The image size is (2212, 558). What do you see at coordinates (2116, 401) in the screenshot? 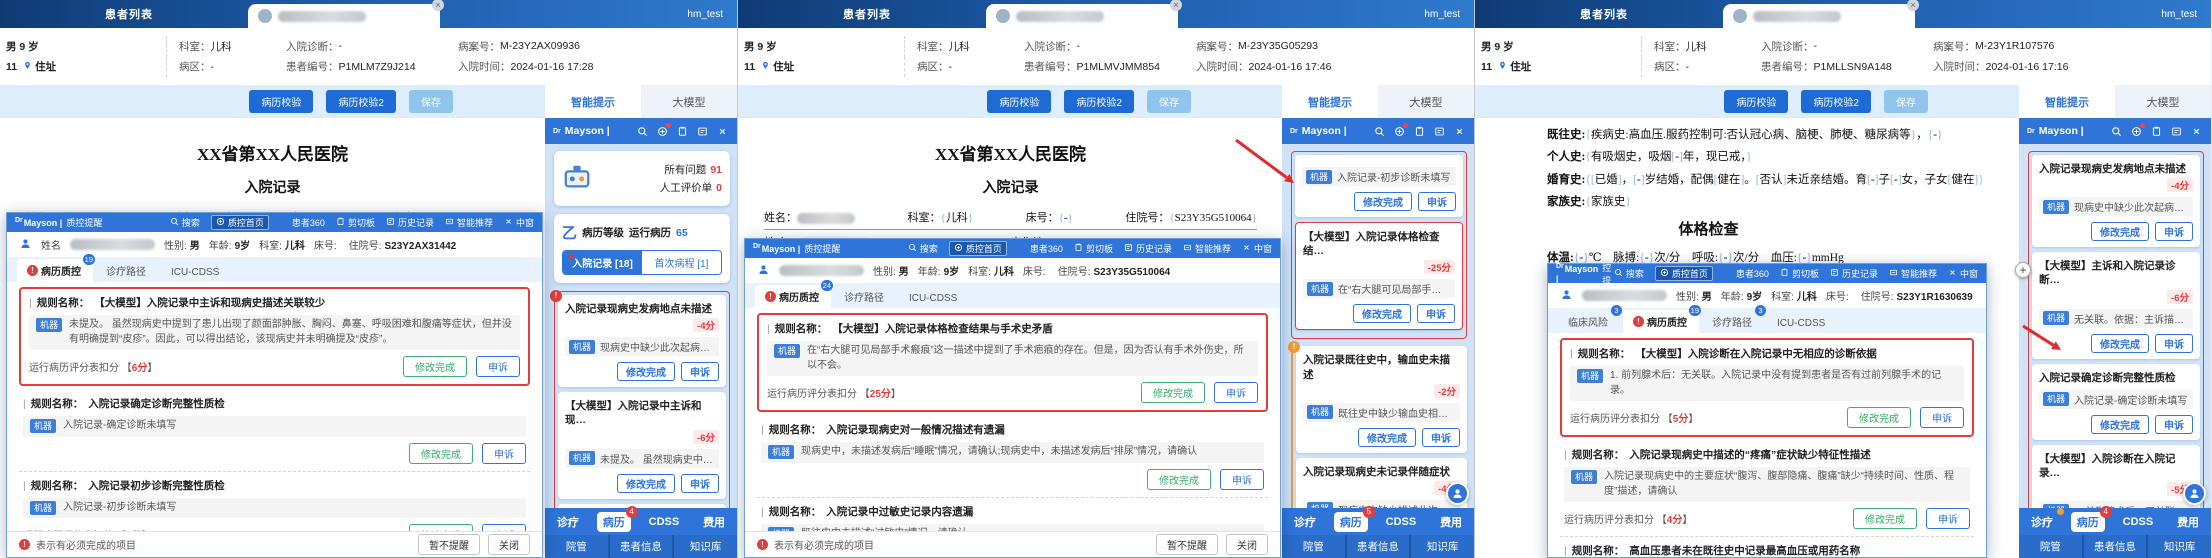
I see `issue-card: 入院记录确定诊断完整性质检机器入院记录-确定诊断未填写修改完成申诉` at bounding box center [2116, 401].